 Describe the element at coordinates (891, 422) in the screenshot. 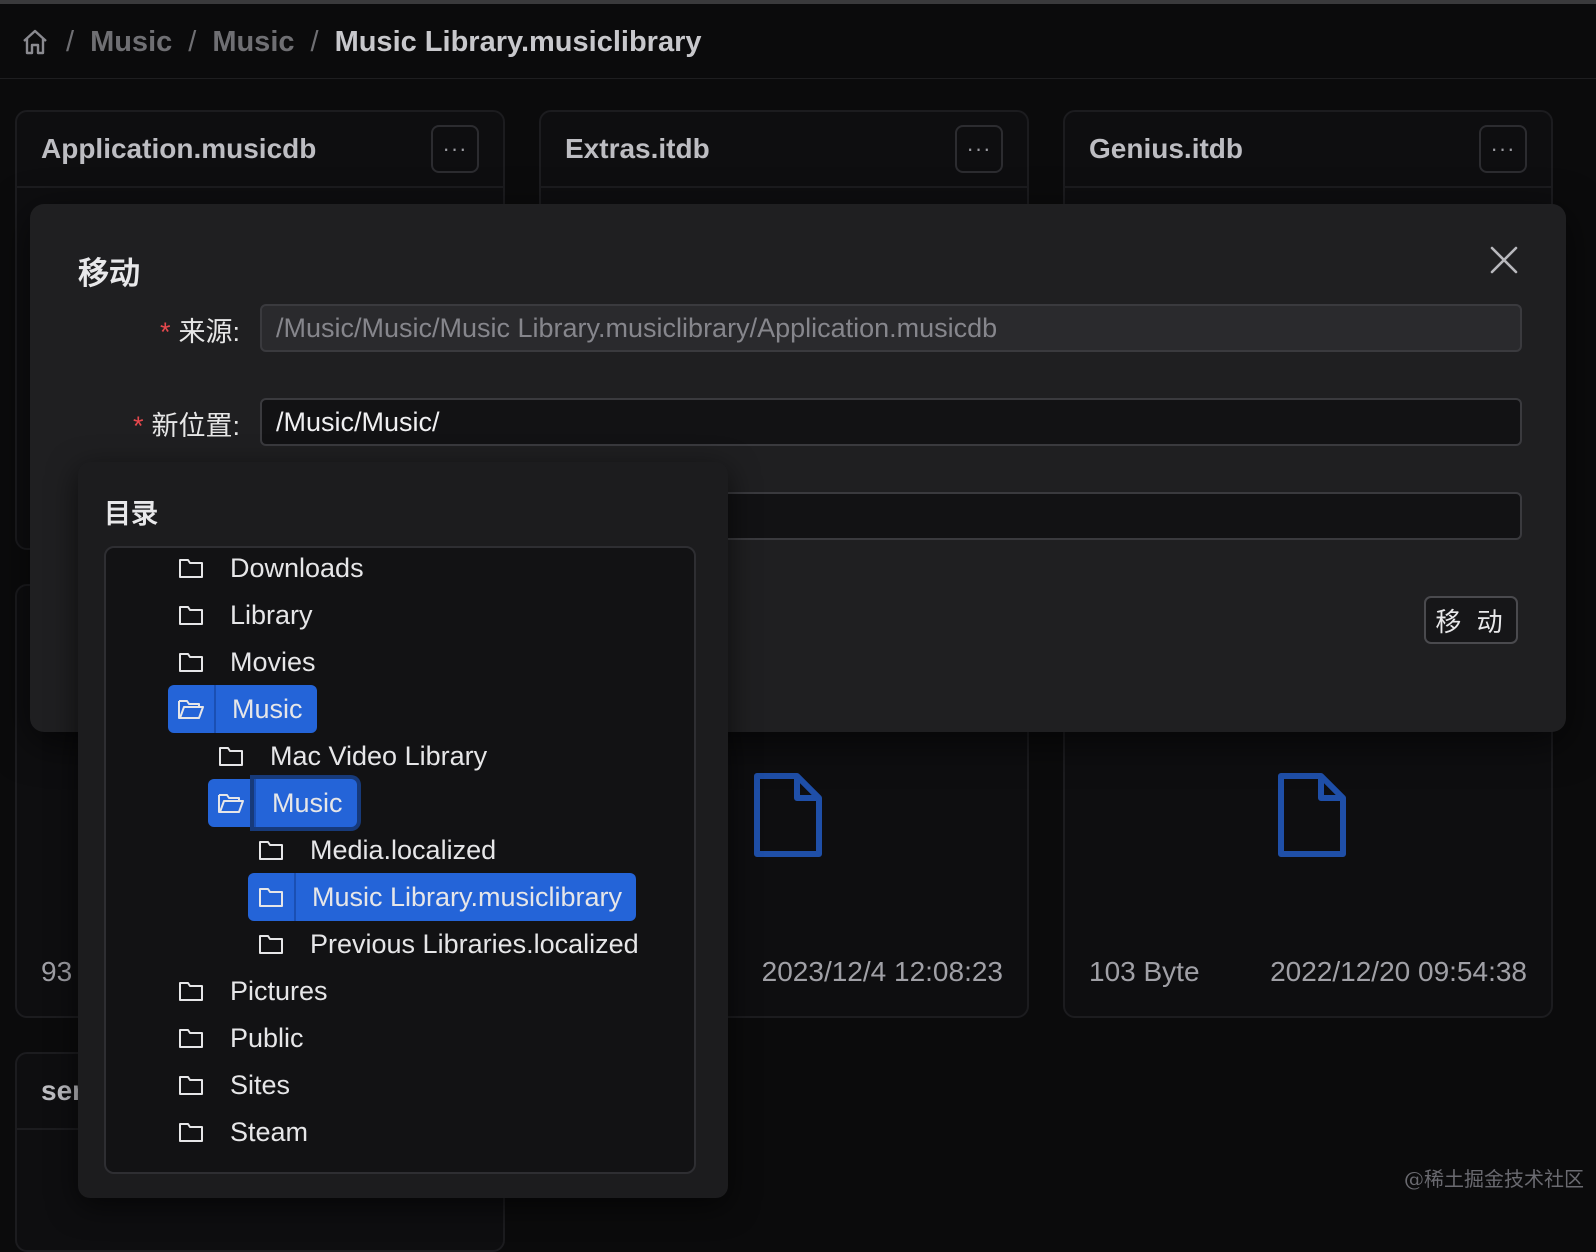

I see `destination-field: /Music/Music/` at that location.